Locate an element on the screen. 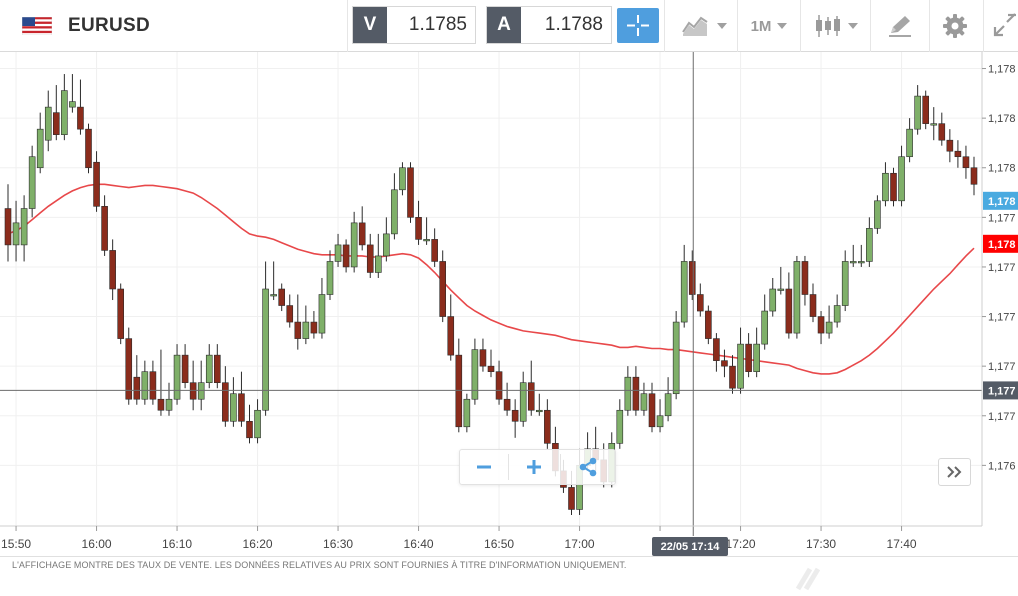 The width and height of the screenshot is (1018, 596). zoom-out-button is located at coordinates (484, 467).